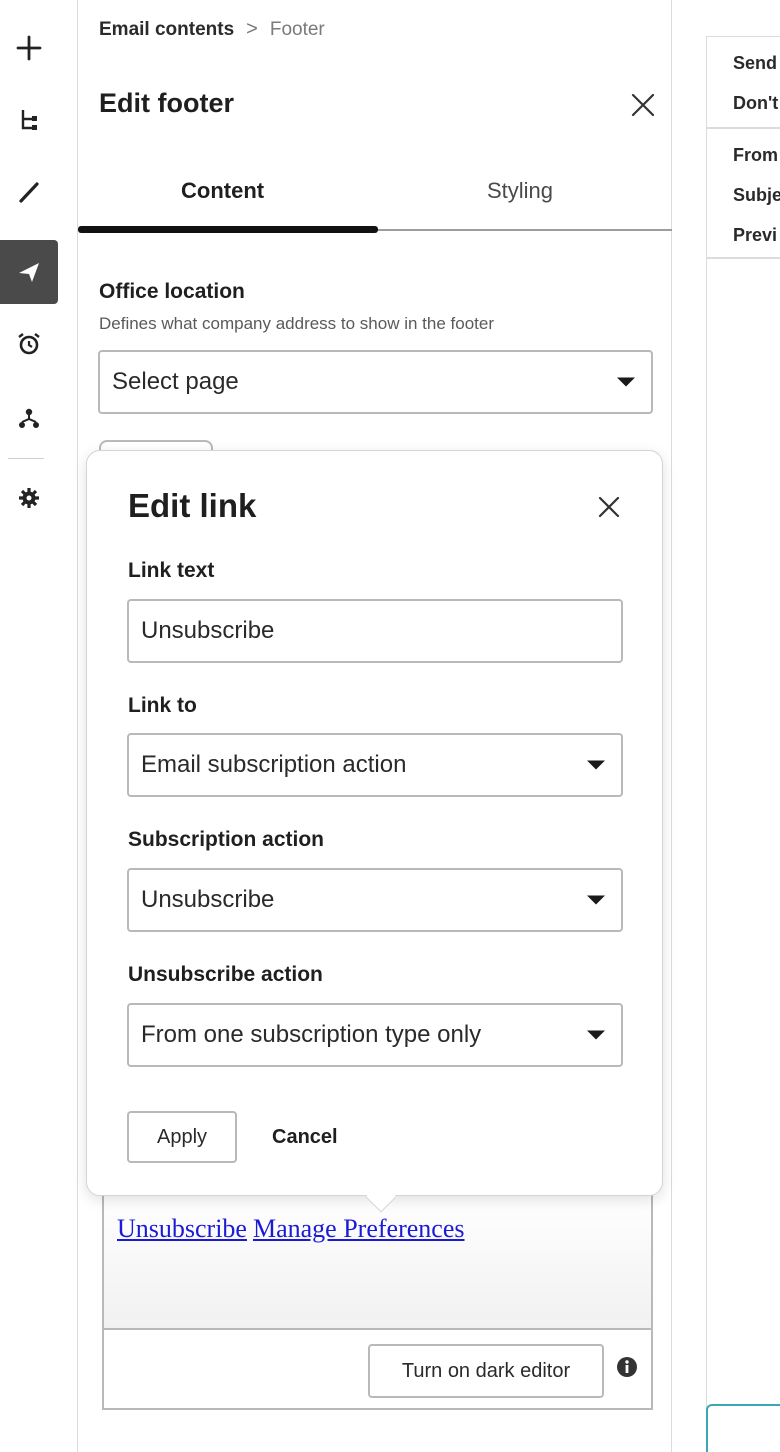 Image resolution: width=780 pixels, height=1452 pixels. I want to click on breadcrumb: Email contents > Footer, so click(212, 29).